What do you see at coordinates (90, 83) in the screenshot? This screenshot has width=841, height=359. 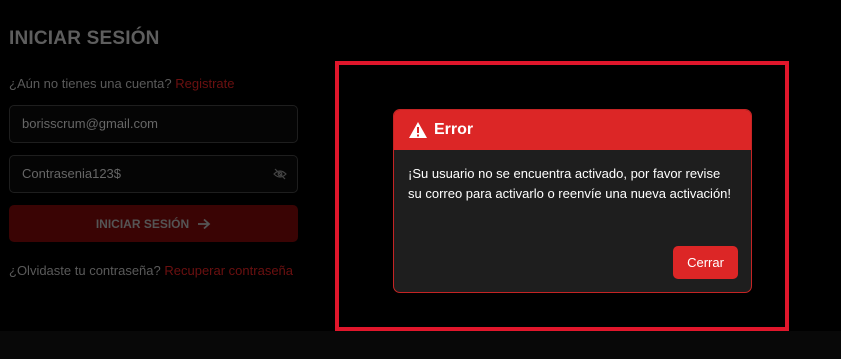 I see `signup-prompt: ¿Aún no tienes una cuenta?` at bounding box center [90, 83].